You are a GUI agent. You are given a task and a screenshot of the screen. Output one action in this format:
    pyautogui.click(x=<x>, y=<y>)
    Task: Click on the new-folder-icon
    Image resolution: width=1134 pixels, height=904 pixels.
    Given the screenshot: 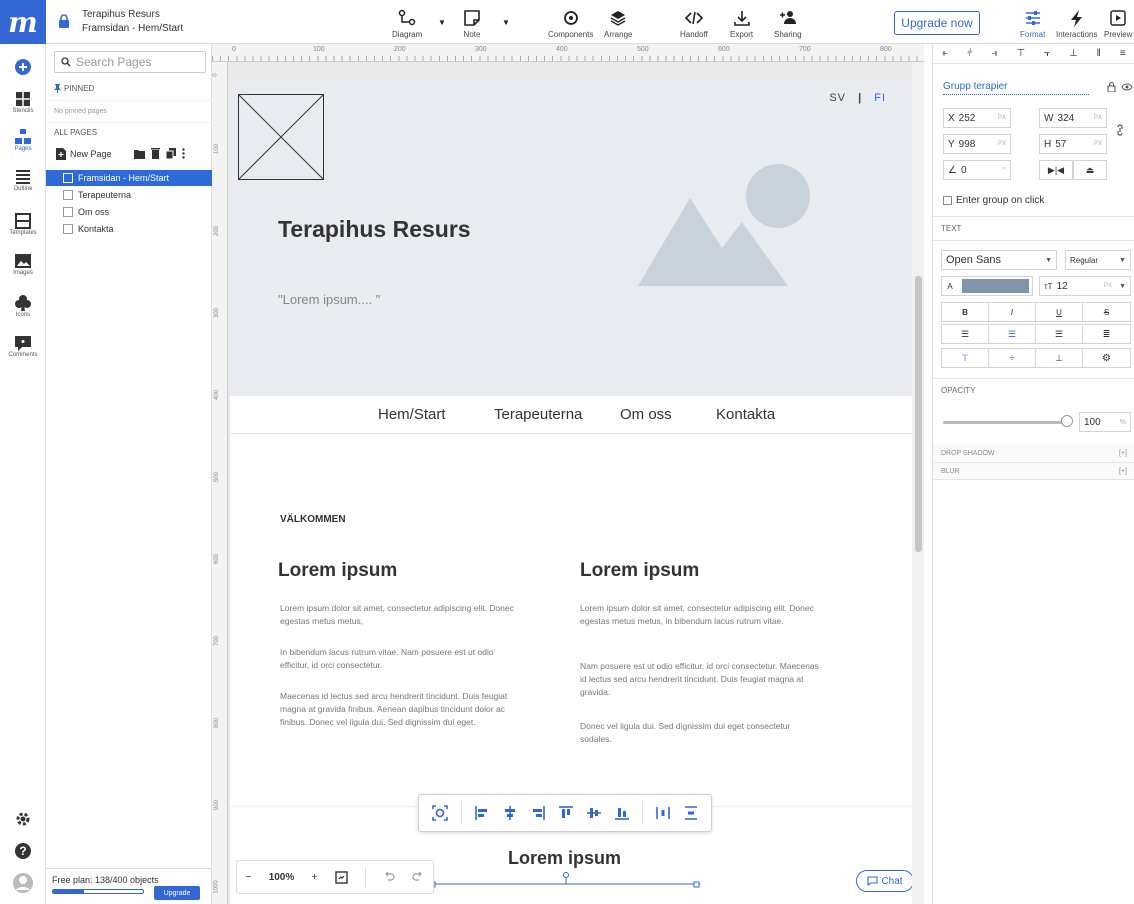 What is the action you would take?
    pyautogui.click(x=139, y=154)
    